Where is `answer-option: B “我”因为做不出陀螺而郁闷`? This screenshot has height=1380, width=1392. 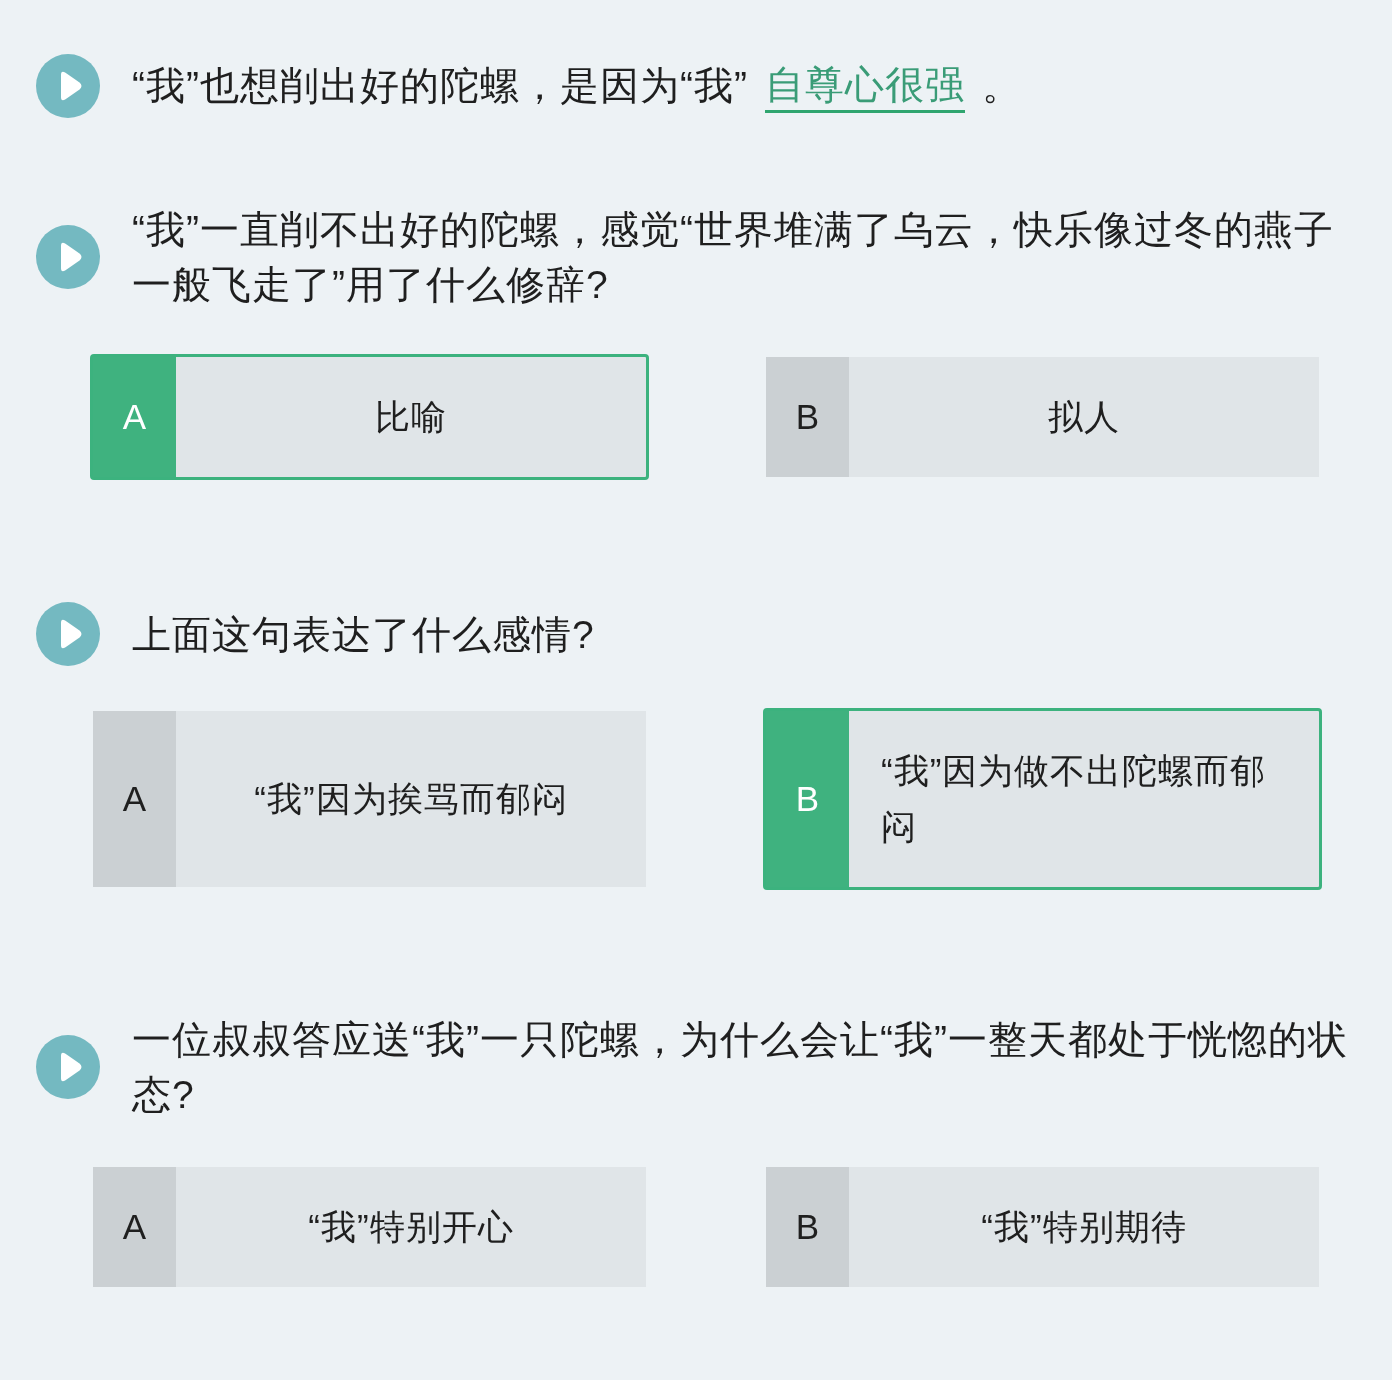 answer-option: B “我”因为做不出陀螺而郁闷 is located at coordinates (1042, 799).